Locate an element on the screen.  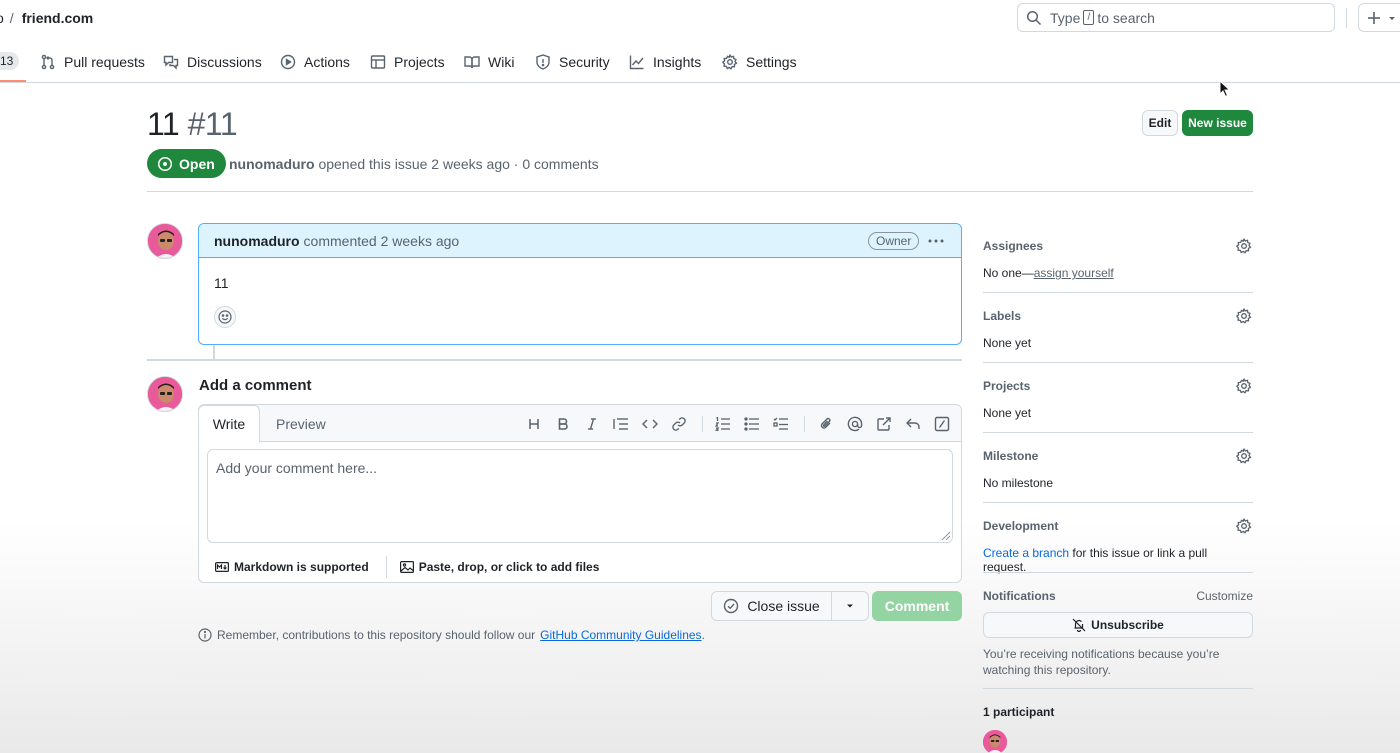
actions-play-icon is located at coordinates (288, 62).